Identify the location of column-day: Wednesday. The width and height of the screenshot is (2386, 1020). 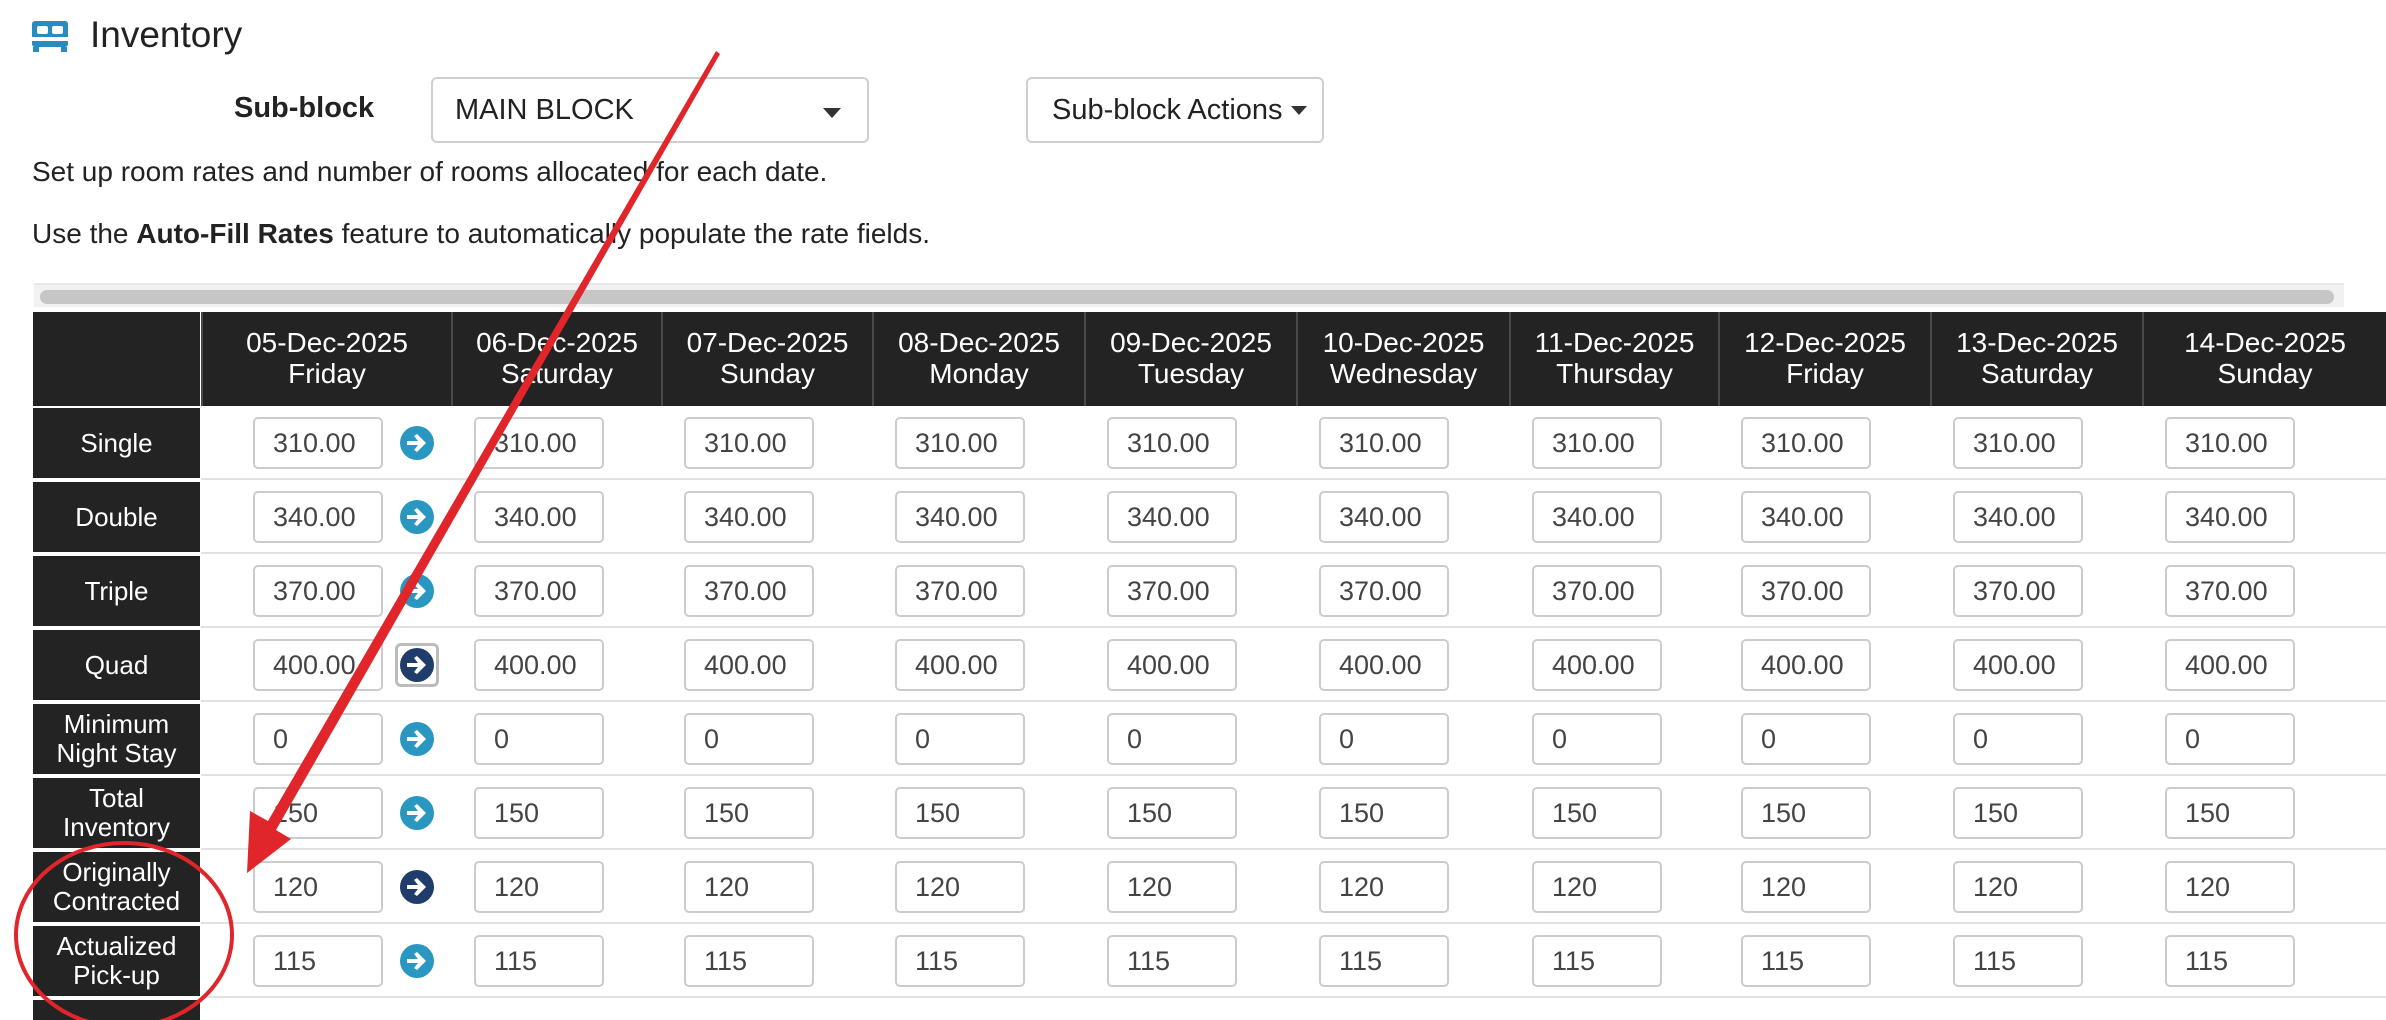
(1403, 373).